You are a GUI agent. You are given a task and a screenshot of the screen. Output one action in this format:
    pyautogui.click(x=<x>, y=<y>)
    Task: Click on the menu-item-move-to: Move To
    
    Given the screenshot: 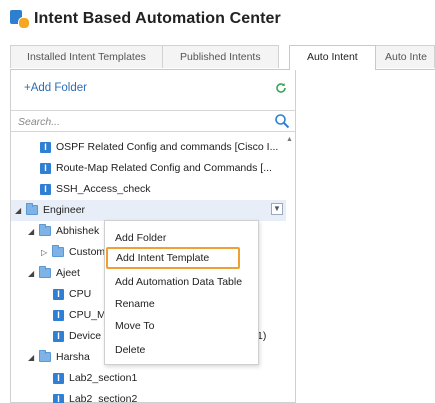 What is the action you would take?
    pyautogui.click(x=182, y=326)
    